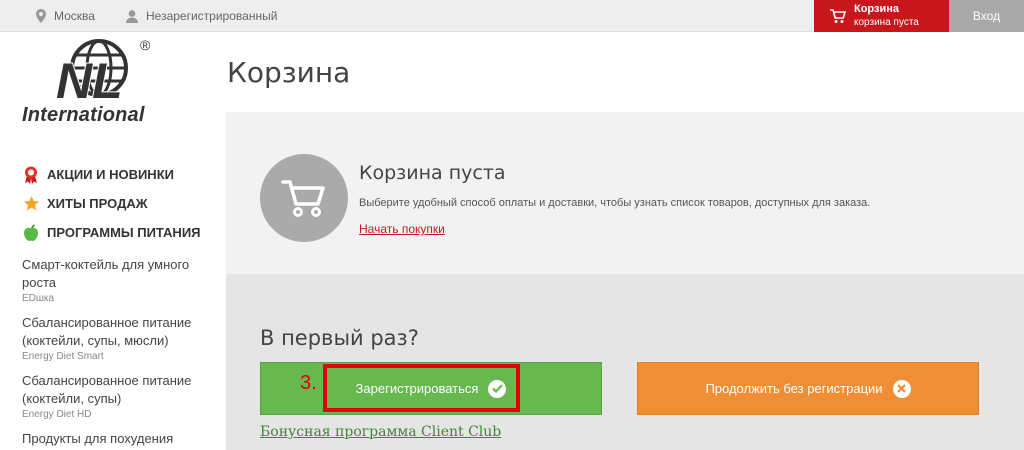  Describe the element at coordinates (986, 16) in the screenshot. I see `login-button: Вход` at that location.